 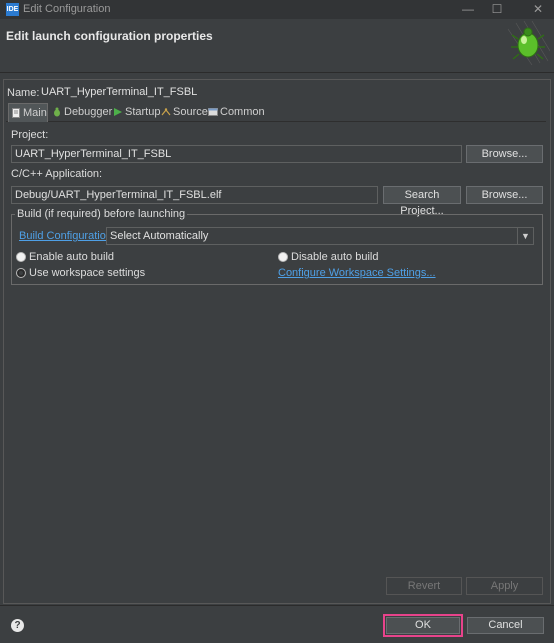 I want to click on common-icon, so click(x=213, y=112).